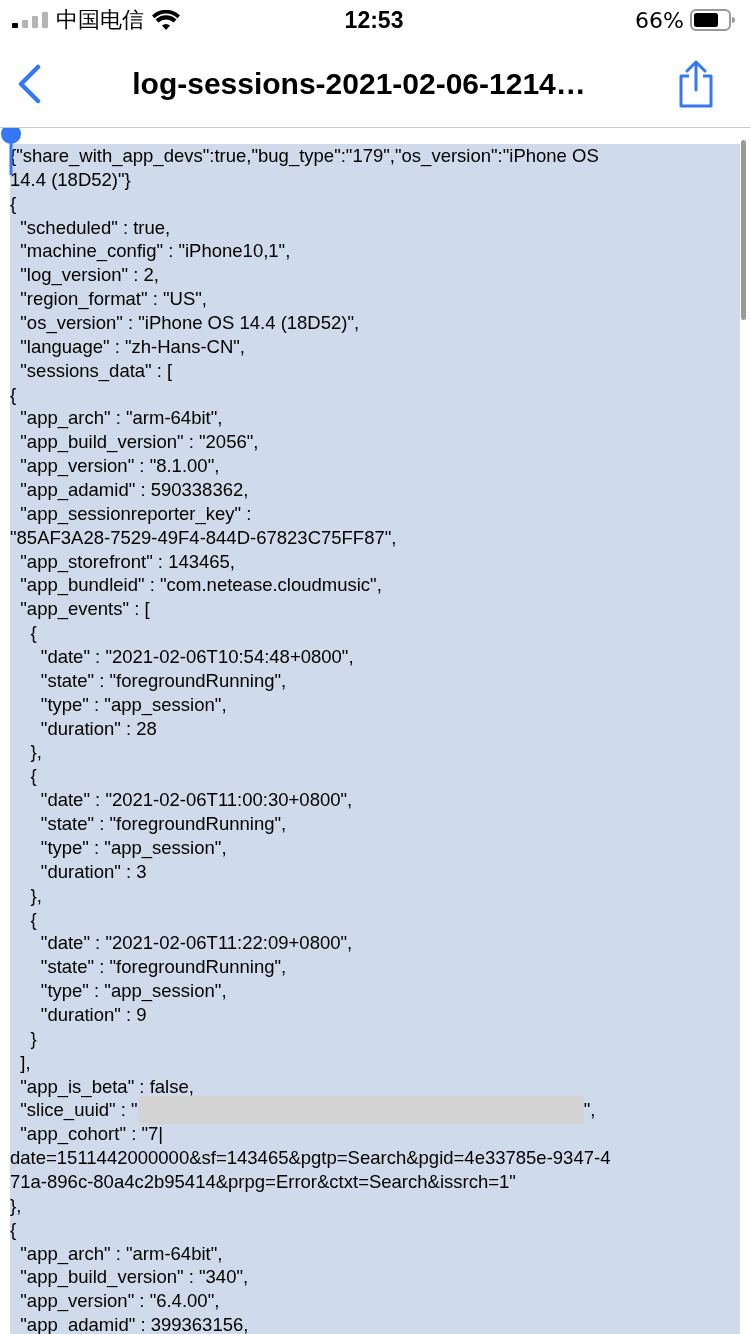 This screenshot has height=1334, width=750. What do you see at coordinates (127, 561) in the screenshot?
I see `log-line: "app_storefront" : 143465,` at bounding box center [127, 561].